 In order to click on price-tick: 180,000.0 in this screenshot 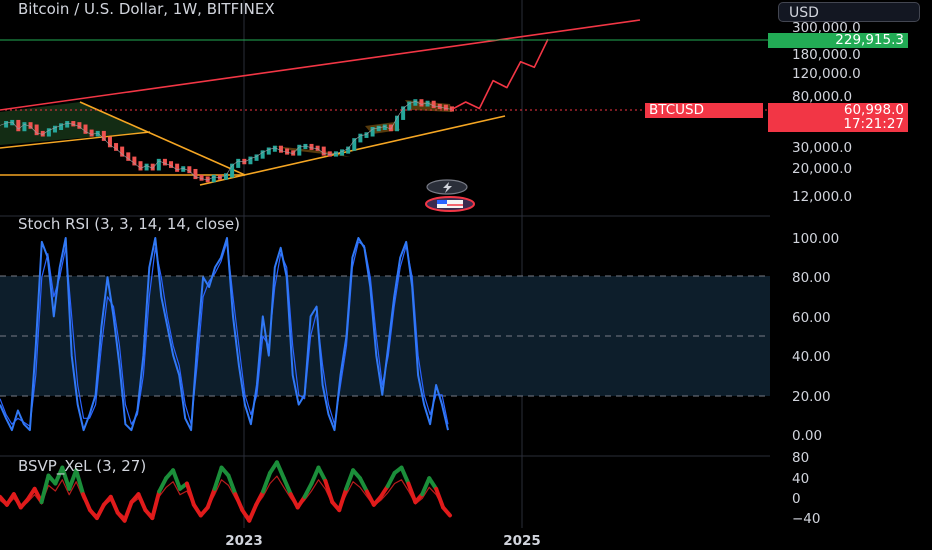, I will do `click(826, 55)`.